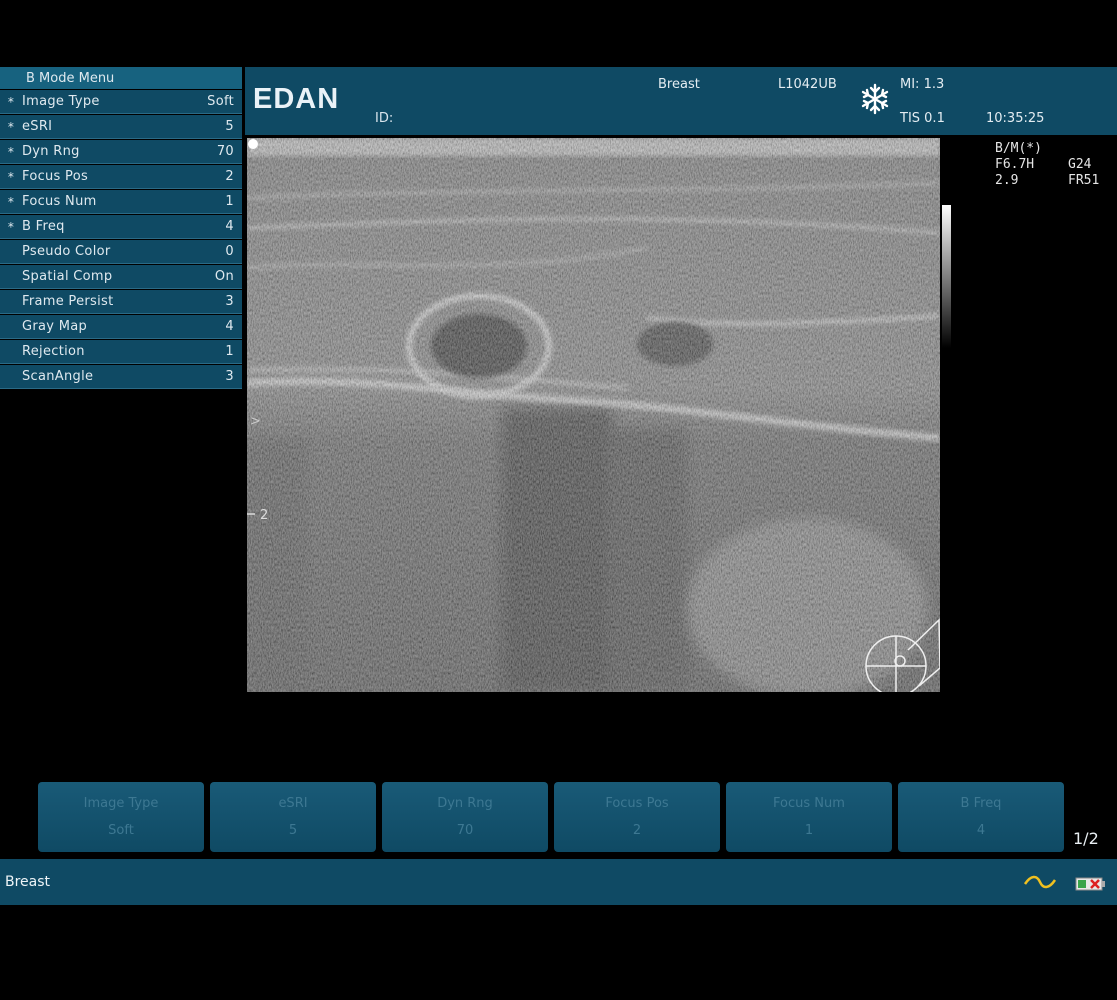 The height and width of the screenshot is (1000, 1117). I want to click on menu-item: Pseudo Color 0, so click(121, 252).